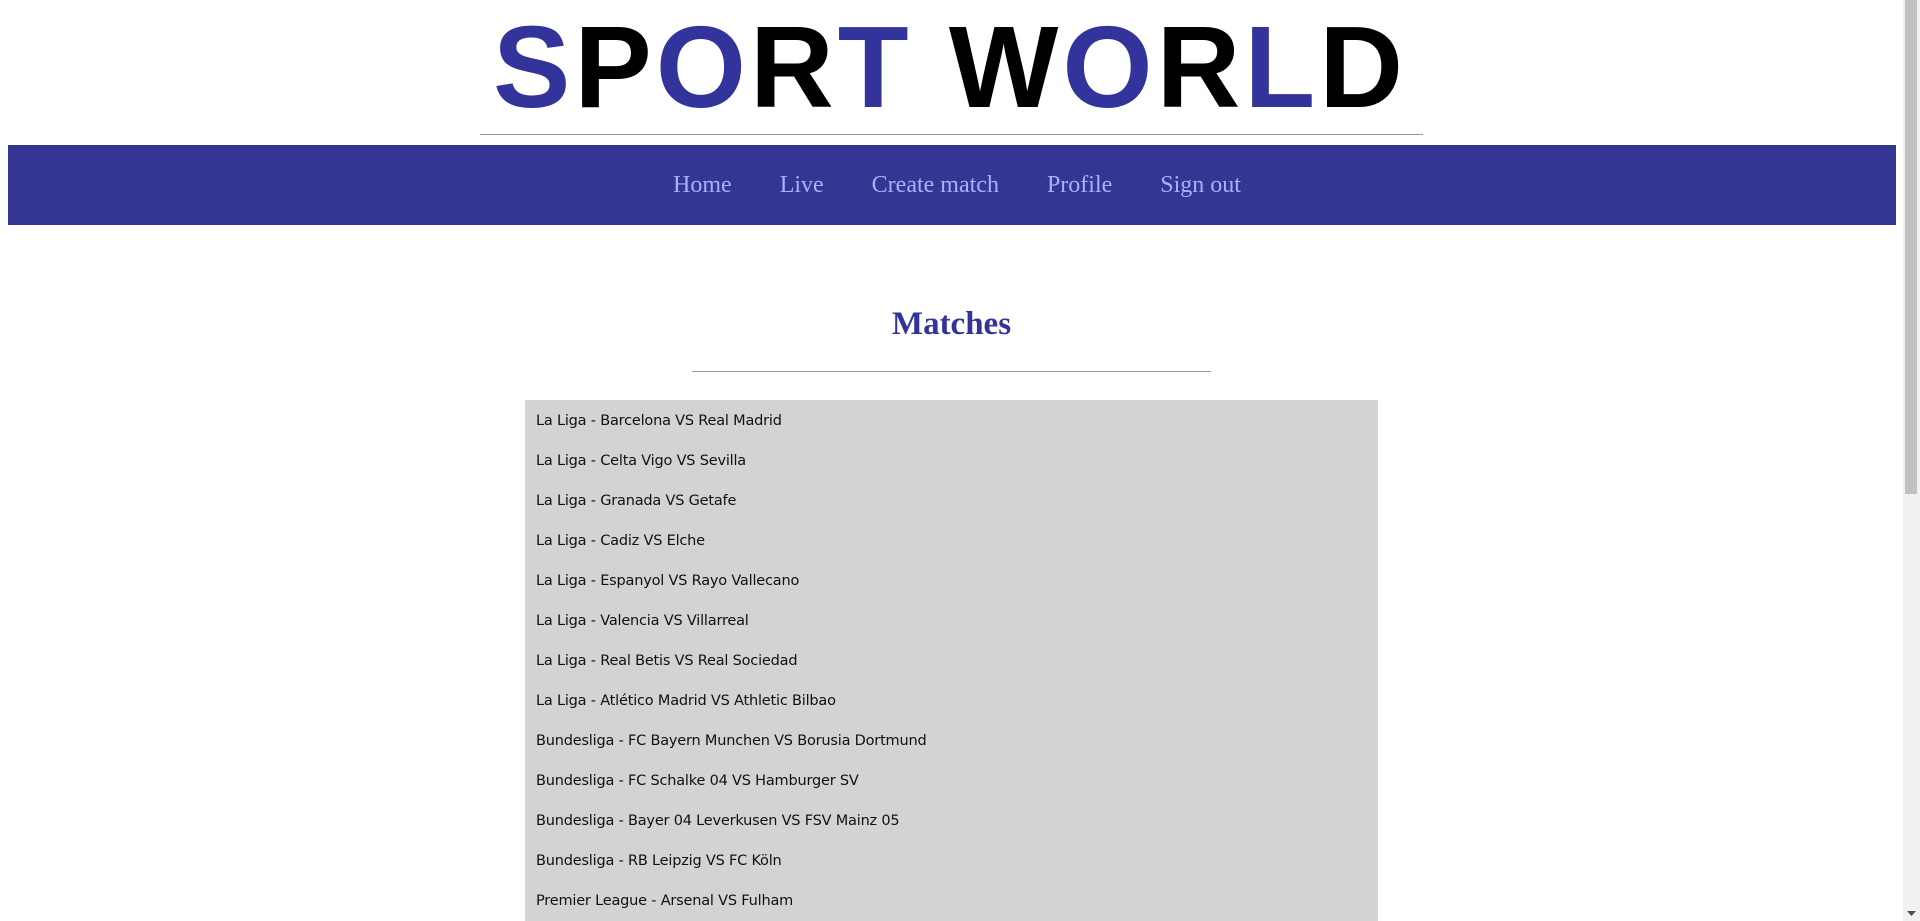 The image size is (1920, 921). Describe the element at coordinates (1200, 185) in the screenshot. I see `nav-link-sign-out: Sign out` at that location.